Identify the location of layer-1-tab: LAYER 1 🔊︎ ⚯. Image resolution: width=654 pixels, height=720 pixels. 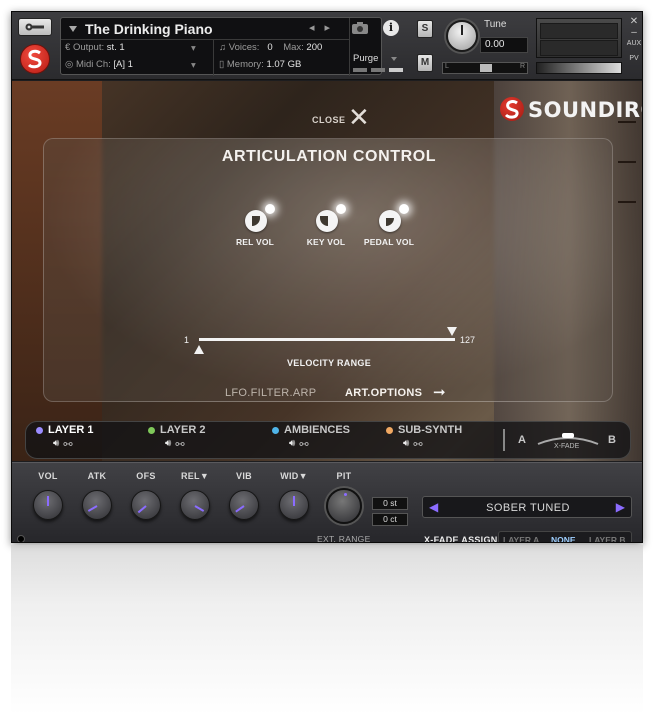
(64, 437).